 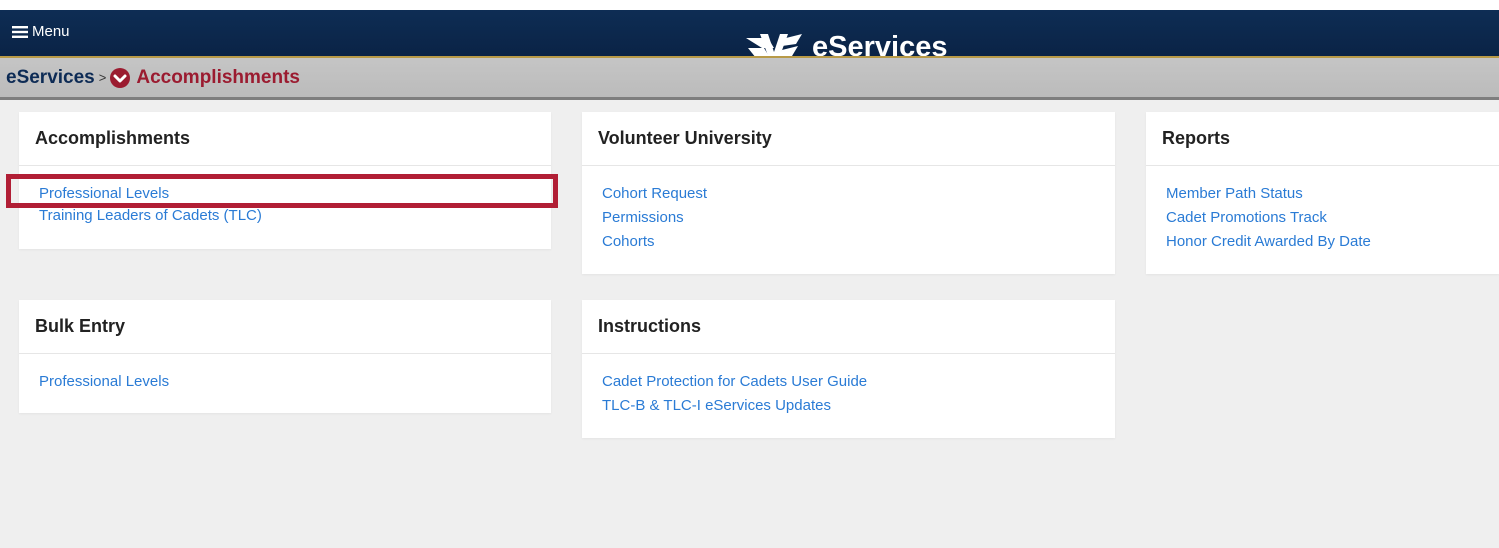 I want to click on permissions-link: Permissions, so click(x=848, y=218).